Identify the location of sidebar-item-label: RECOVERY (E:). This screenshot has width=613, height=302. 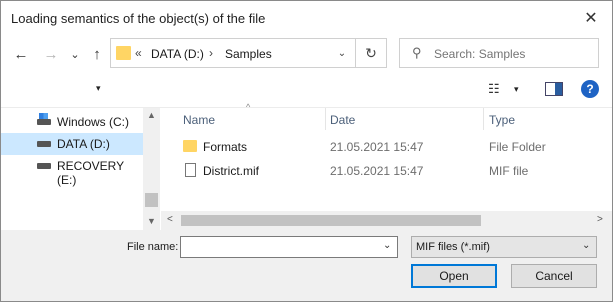
(90, 173).